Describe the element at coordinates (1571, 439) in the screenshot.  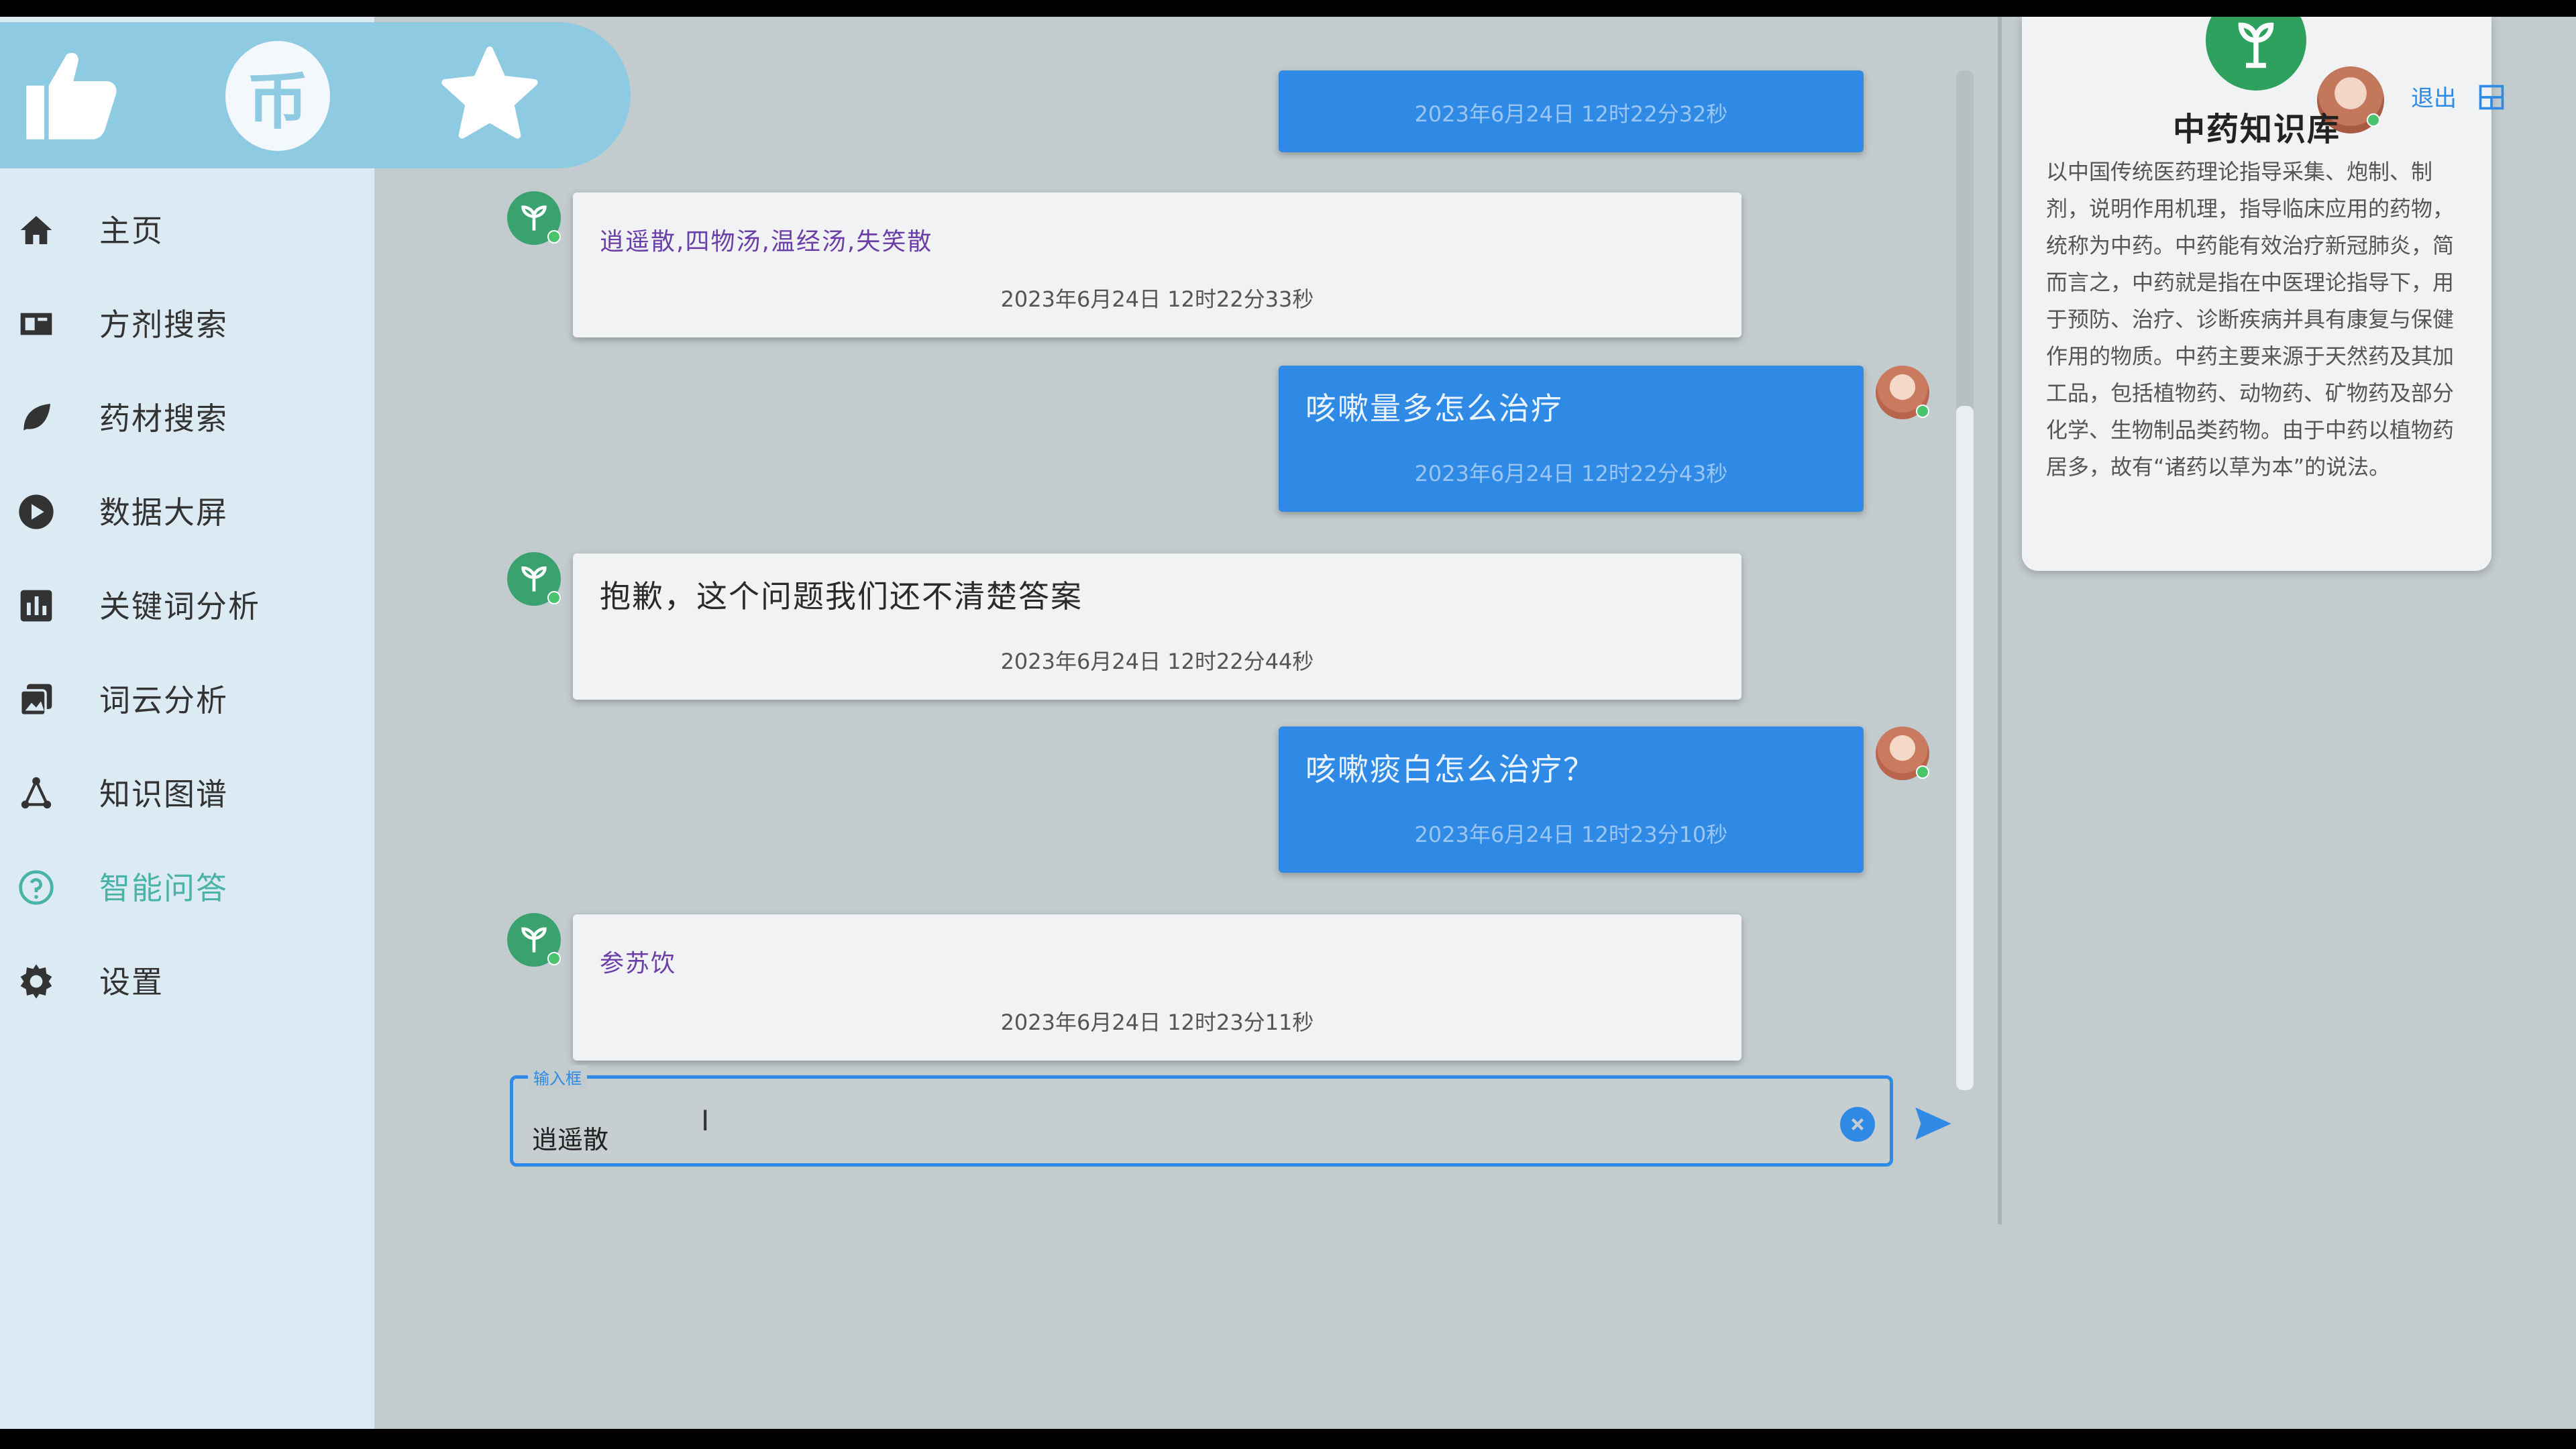
I see `user-message-bubble: 咳嗽量多怎么治疗 2023年6月24日 12时22分43秒` at that location.